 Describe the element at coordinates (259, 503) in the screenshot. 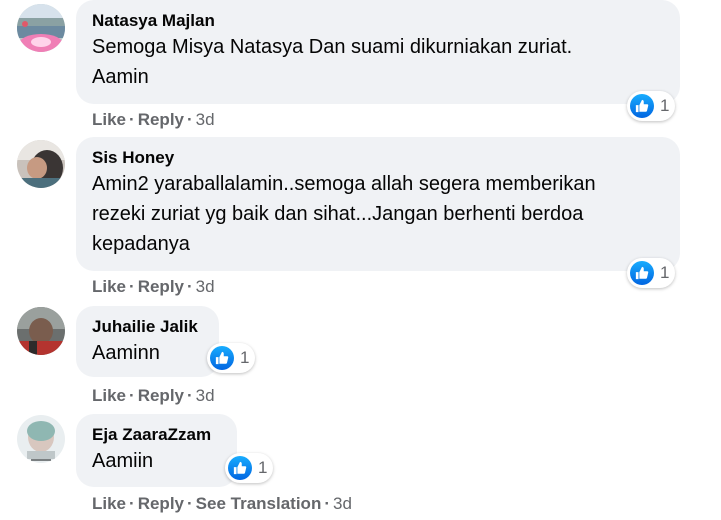

I see `see-translation-link: See Translation` at that location.